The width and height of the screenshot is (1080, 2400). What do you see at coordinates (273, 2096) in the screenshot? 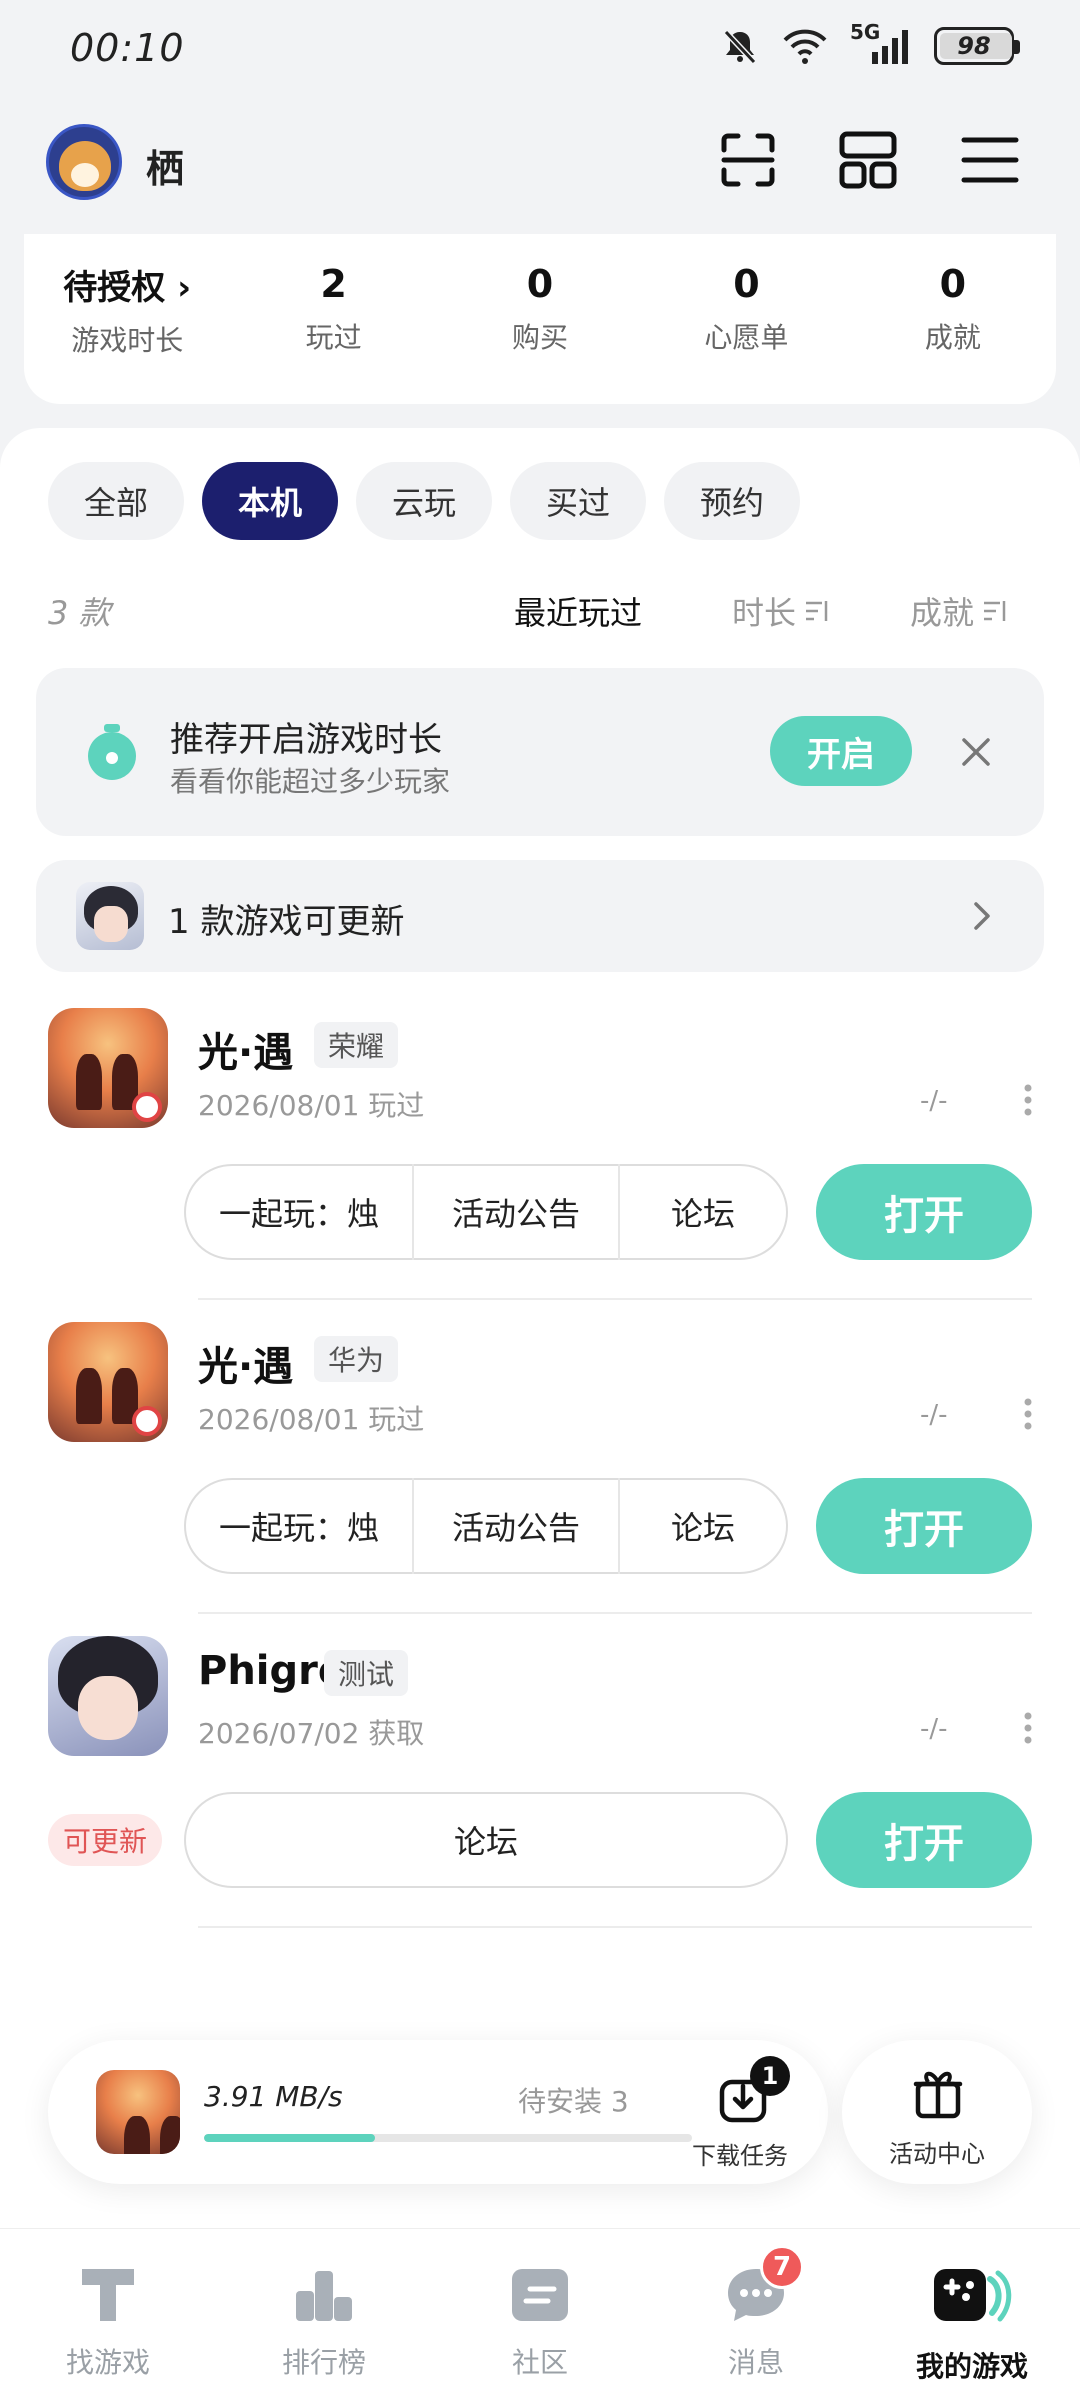
I see `download-speed: 3.91 MB/s` at bounding box center [273, 2096].